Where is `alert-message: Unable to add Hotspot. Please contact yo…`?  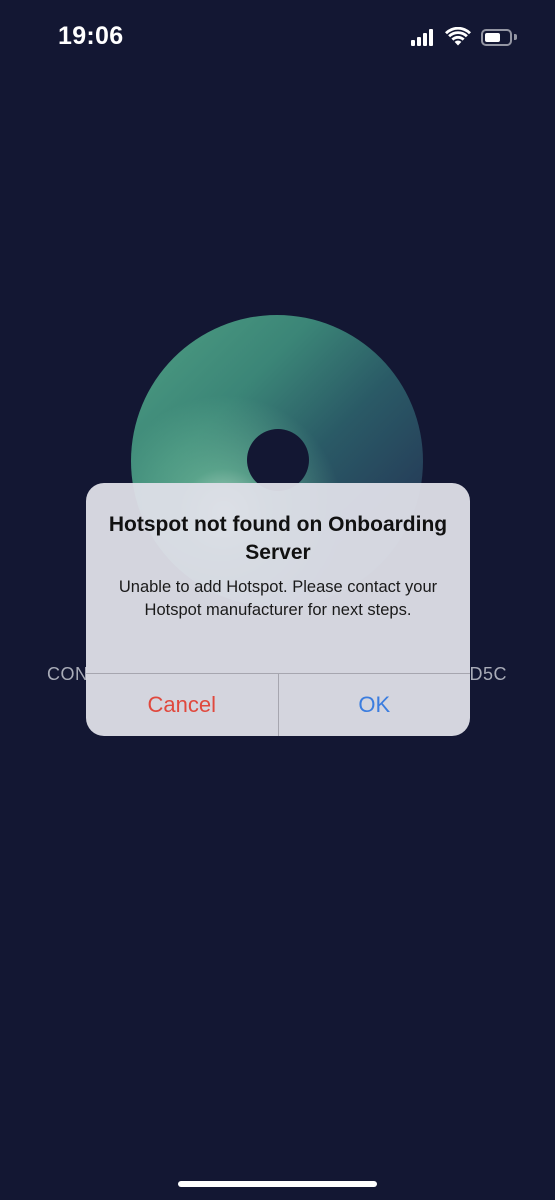 alert-message: Unable to add Hotspot. Please contact yo… is located at coordinates (278, 598).